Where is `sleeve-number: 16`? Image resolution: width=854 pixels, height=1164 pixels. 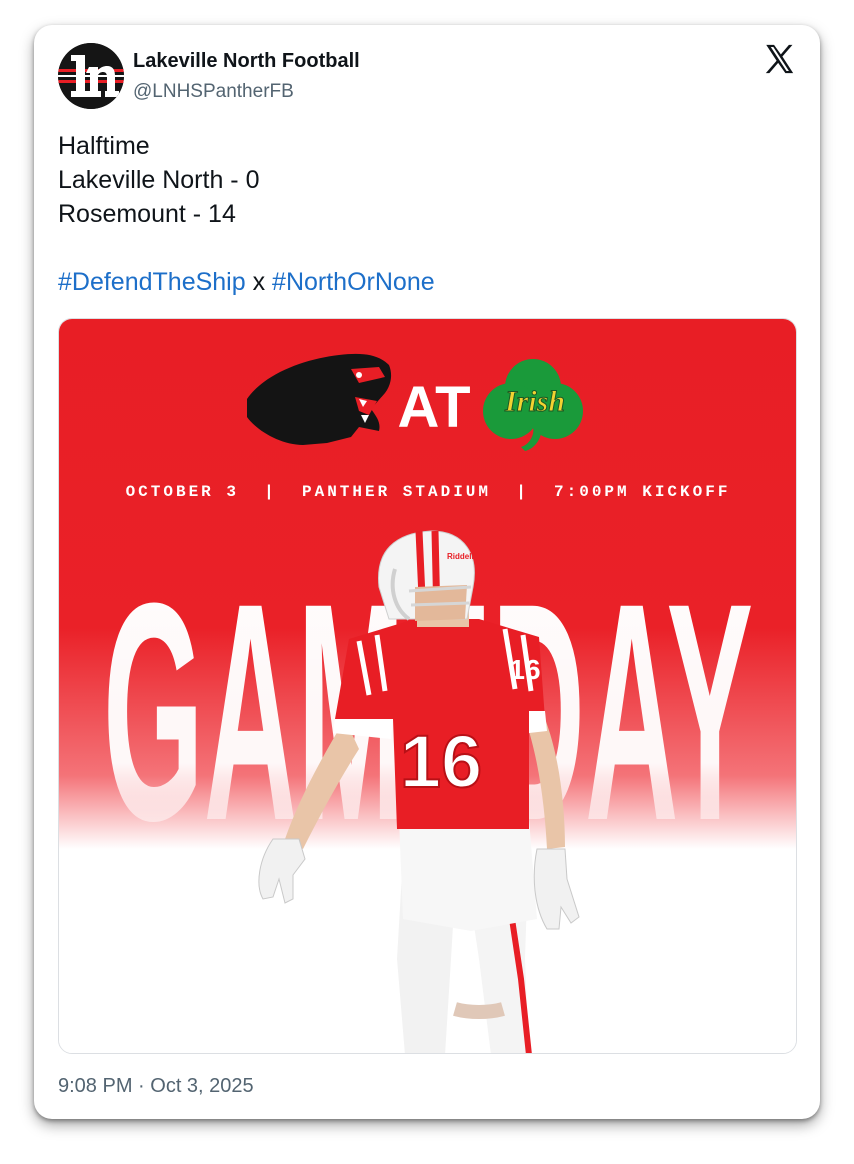 sleeve-number: 16 is located at coordinates (524, 669).